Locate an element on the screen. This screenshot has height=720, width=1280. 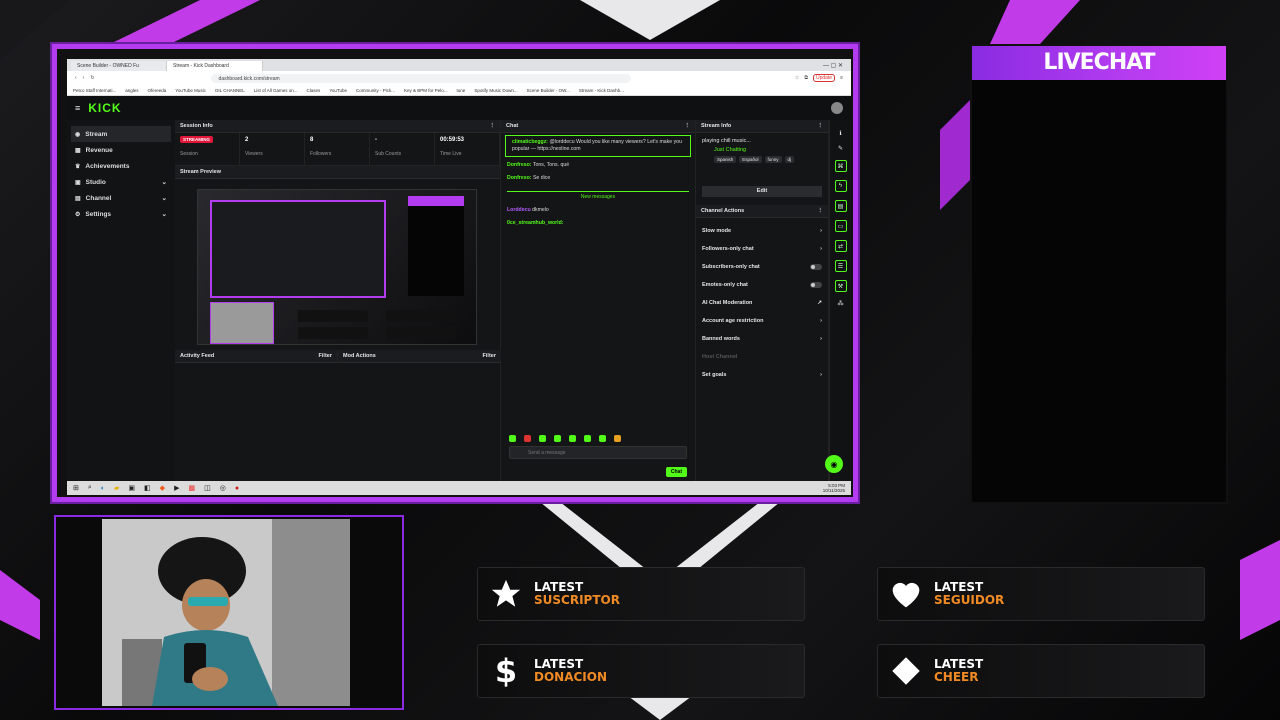
channel-action-slow-mode: Slow mode › is located at coordinates (762, 231).